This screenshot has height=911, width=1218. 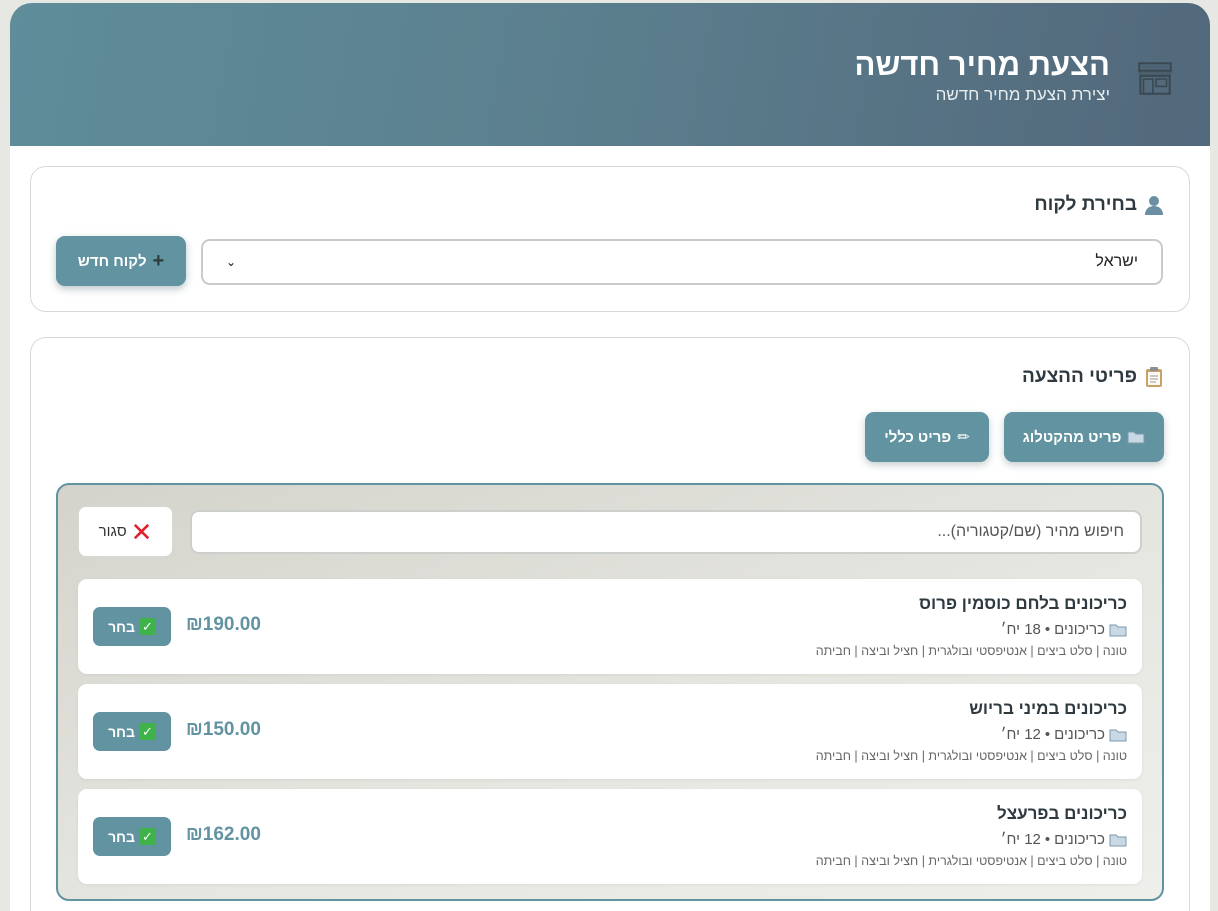 What do you see at coordinates (682, 262) in the screenshot?
I see `customer-select: ישראל ⌄` at bounding box center [682, 262].